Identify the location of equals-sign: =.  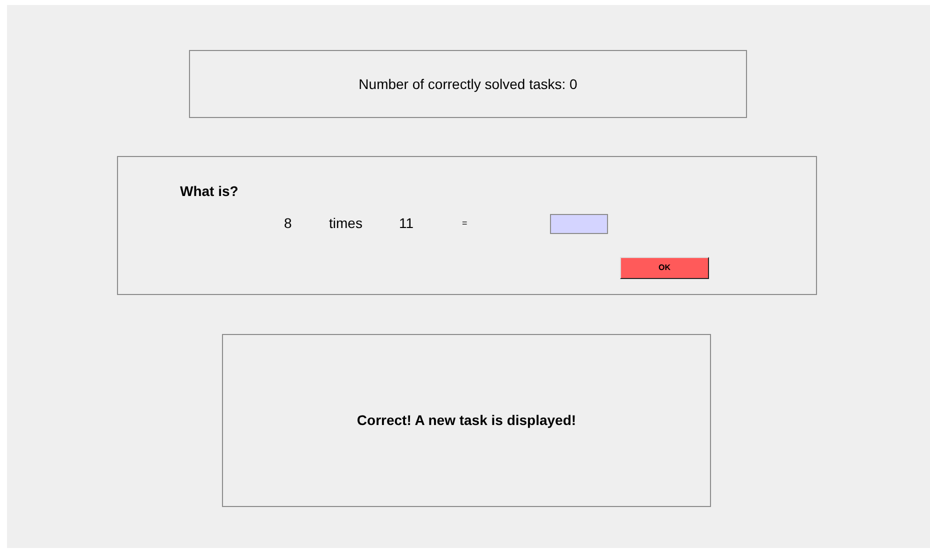
(465, 223).